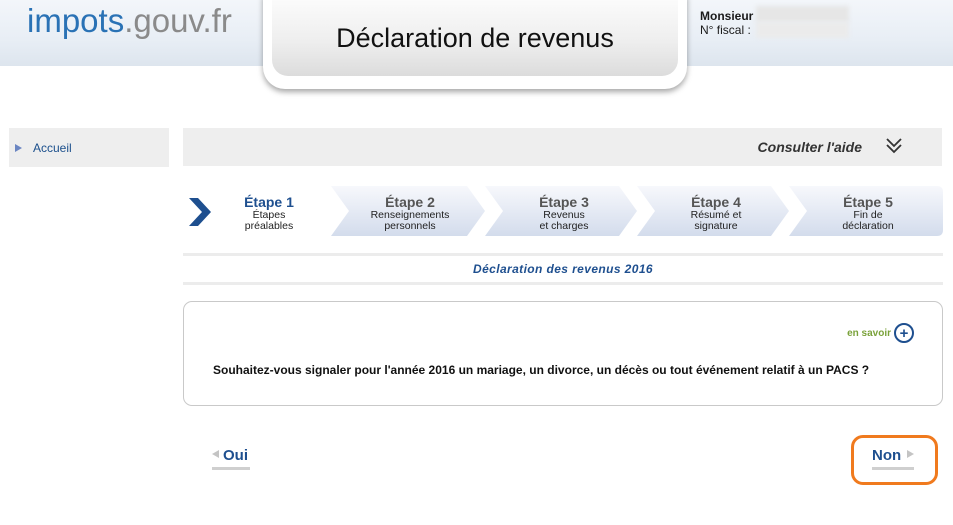 Image resolution: width=953 pixels, height=525 pixels. I want to click on answer-yes-label: Oui, so click(235, 455).